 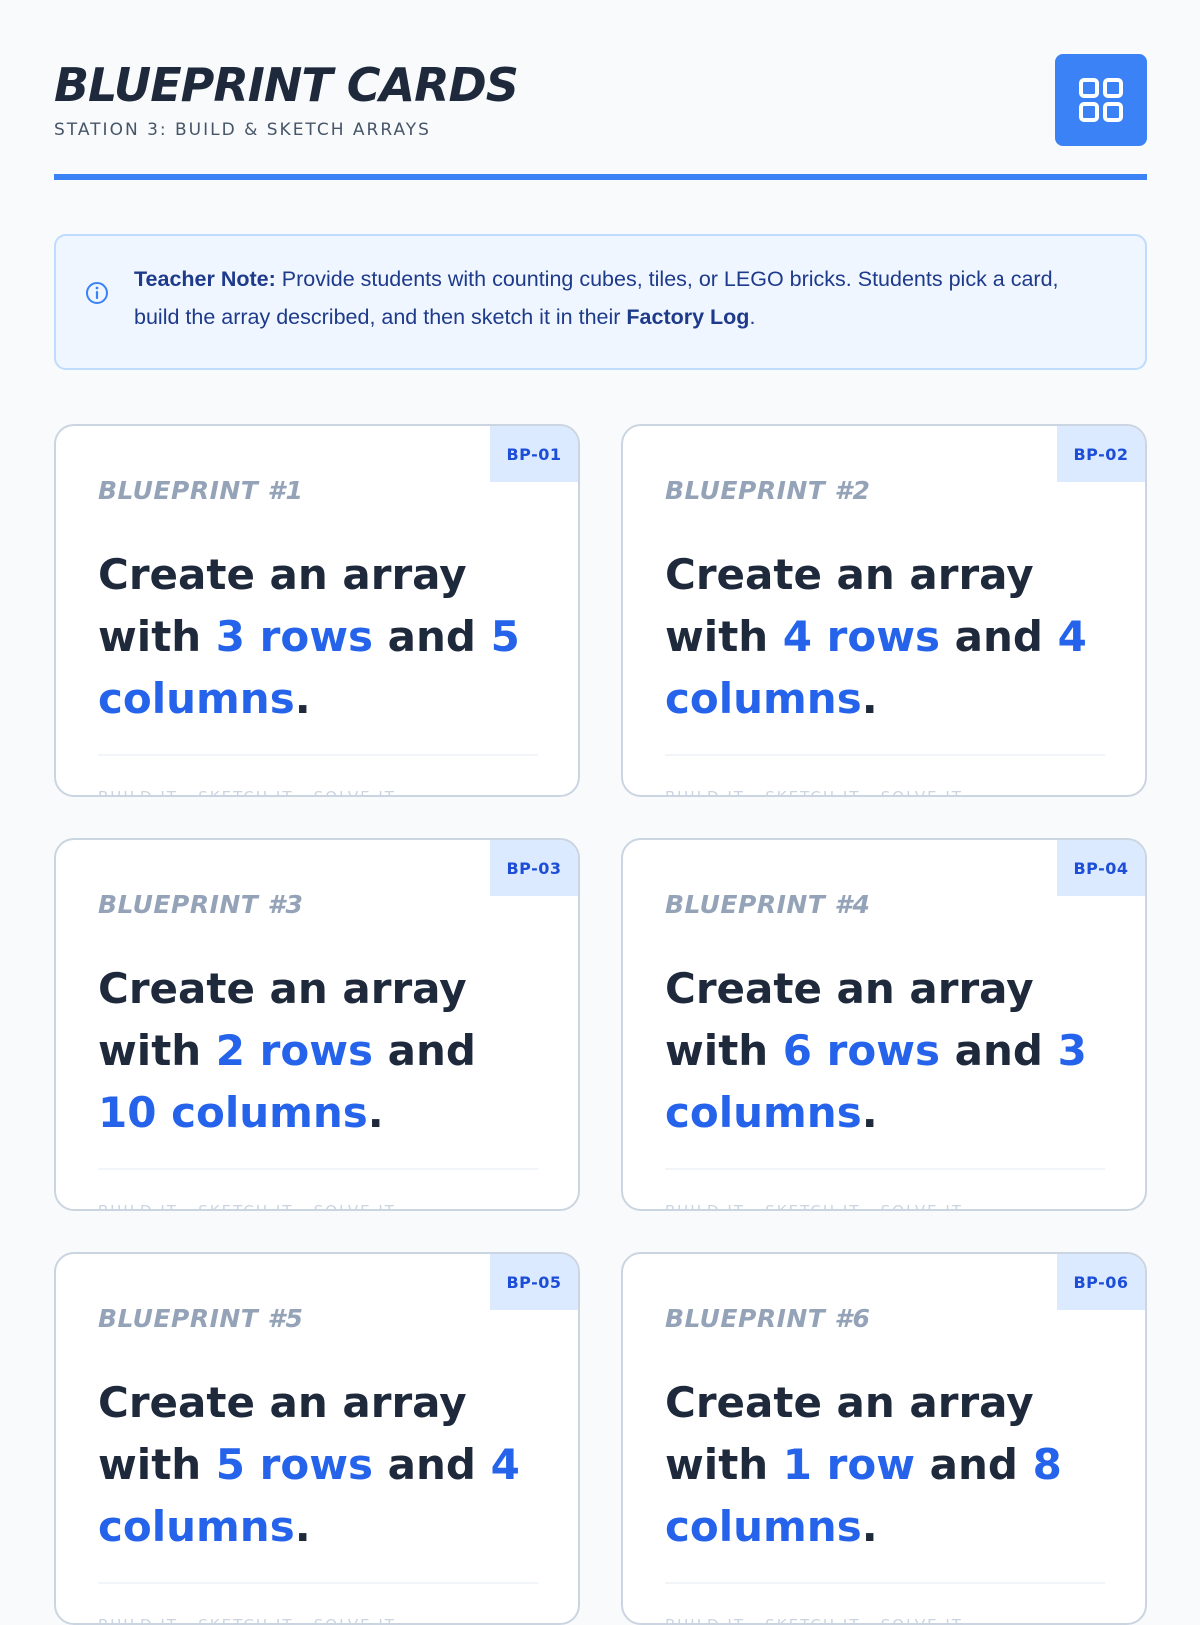 What do you see at coordinates (205, 279) in the screenshot?
I see `teacher-note-label: Teacher Note:` at bounding box center [205, 279].